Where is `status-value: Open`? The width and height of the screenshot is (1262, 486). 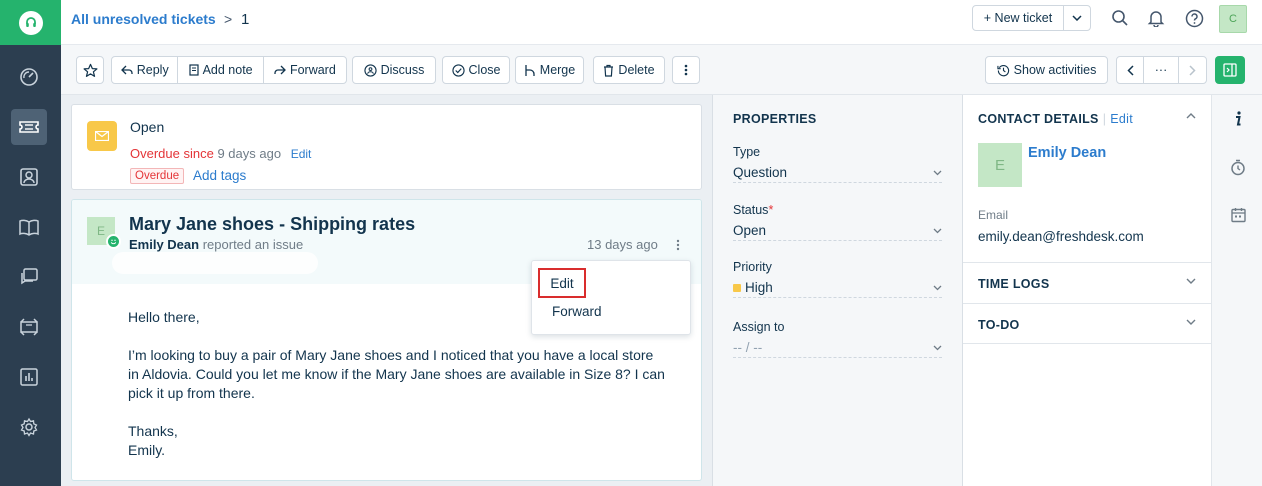
status-value: Open is located at coordinates (750, 230).